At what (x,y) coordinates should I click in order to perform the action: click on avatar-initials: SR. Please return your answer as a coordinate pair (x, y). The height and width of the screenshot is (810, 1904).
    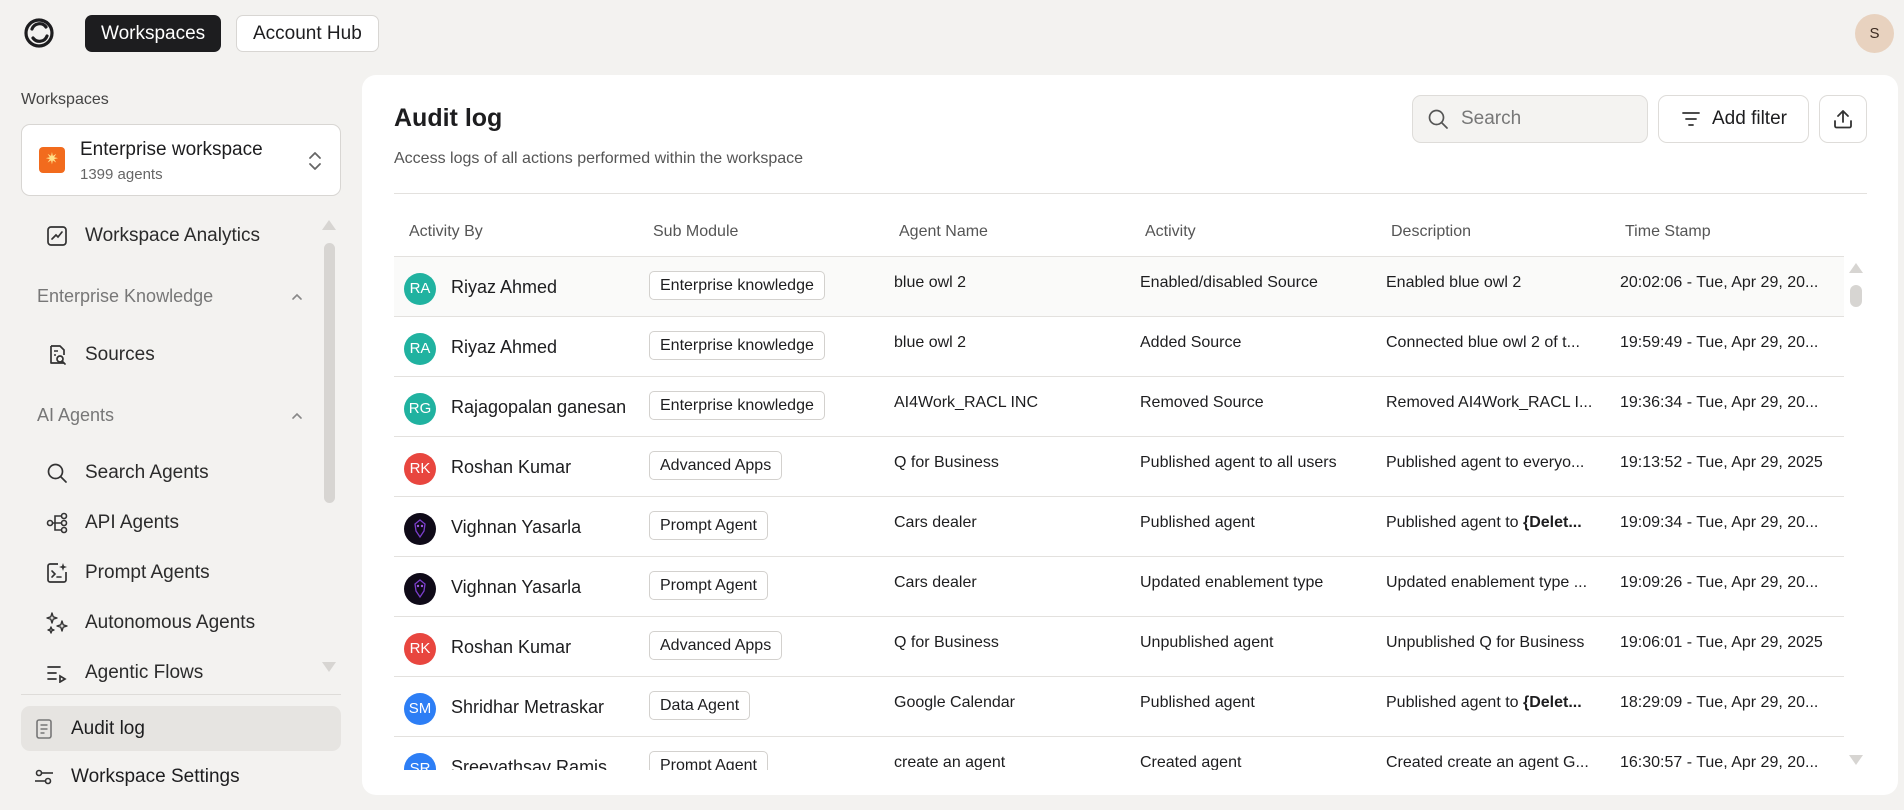
    Looking at the image, I should click on (420, 765).